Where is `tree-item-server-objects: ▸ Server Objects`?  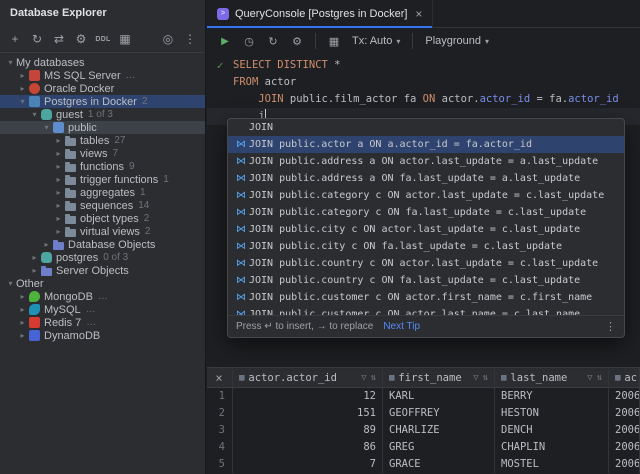 tree-item-server-objects: ▸ Server Objects is located at coordinates (102, 270).